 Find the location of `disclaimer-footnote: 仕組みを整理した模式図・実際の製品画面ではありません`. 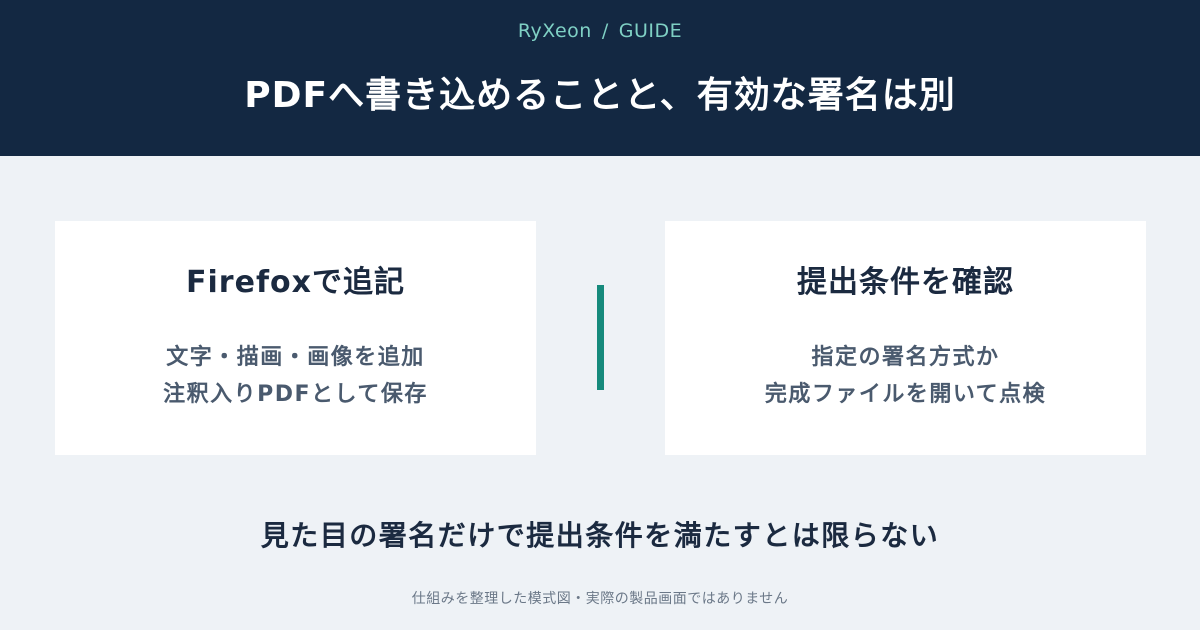

disclaimer-footnote: 仕組みを整理した模式図・実際の製品画面ではありません is located at coordinates (600, 599).